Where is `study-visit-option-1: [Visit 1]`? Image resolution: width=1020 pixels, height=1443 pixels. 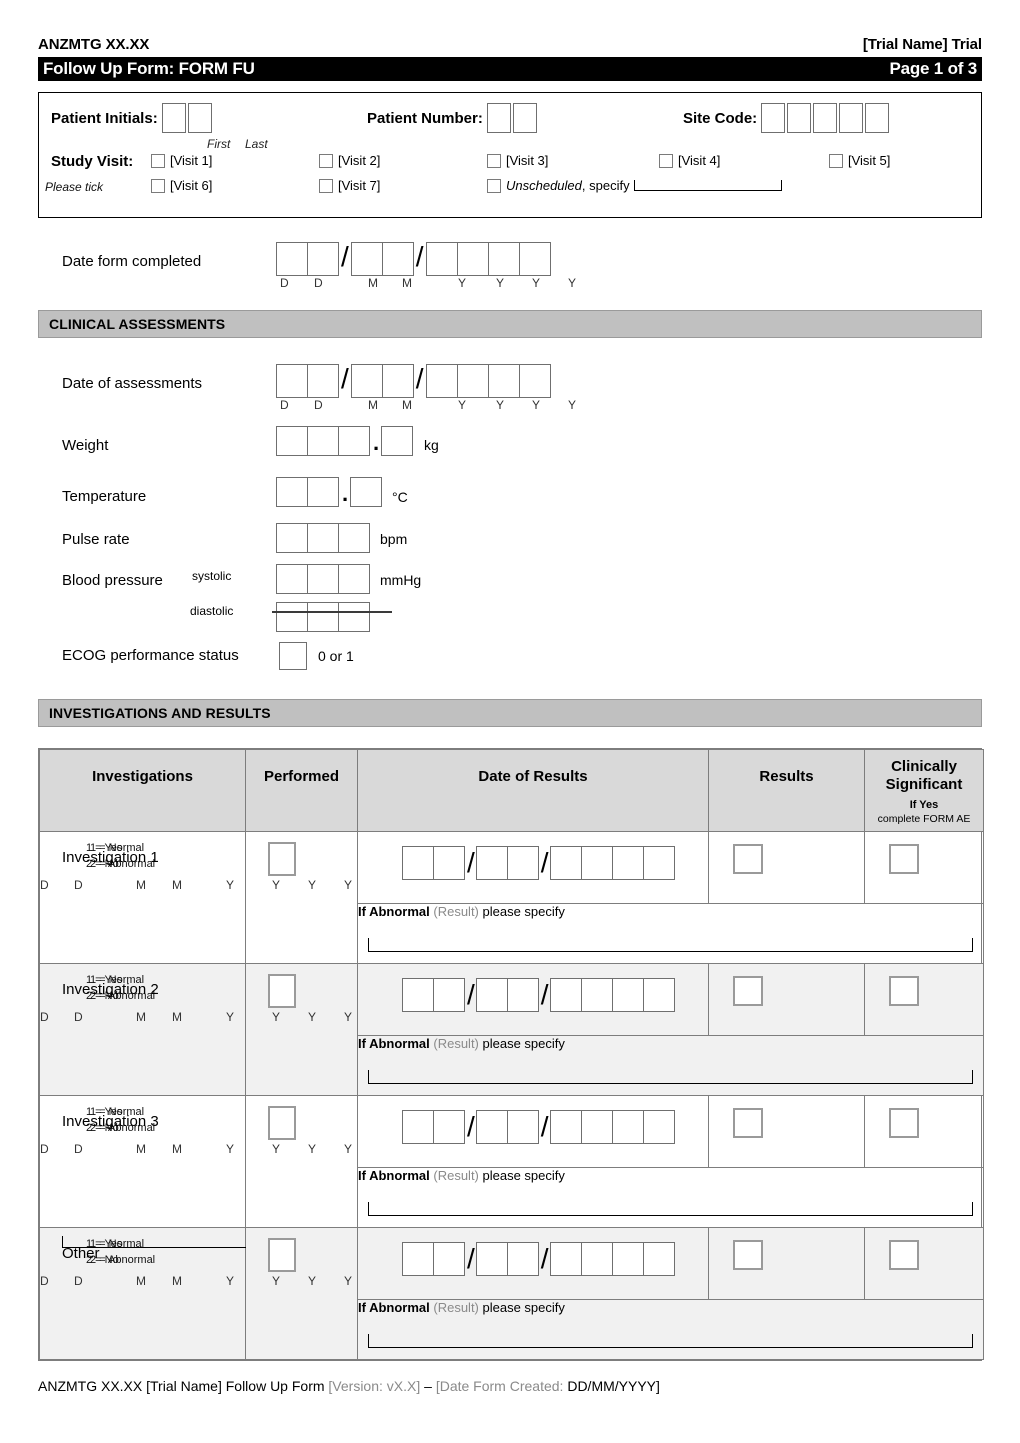 study-visit-option-1: [Visit 1] is located at coordinates (181, 160).